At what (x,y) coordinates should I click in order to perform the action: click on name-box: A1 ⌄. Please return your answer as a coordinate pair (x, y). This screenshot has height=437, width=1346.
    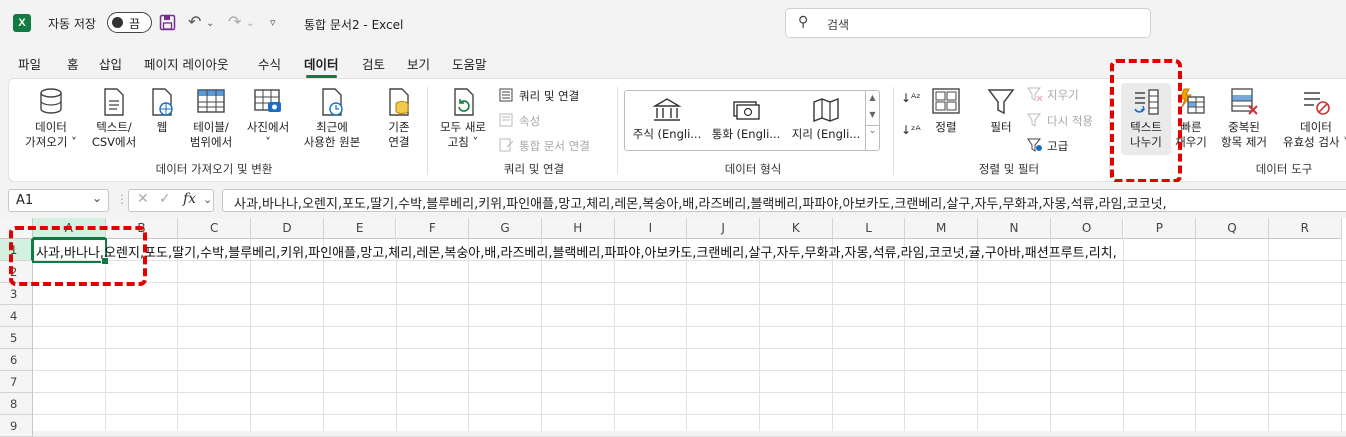
    Looking at the image, I should click on (58, 200).